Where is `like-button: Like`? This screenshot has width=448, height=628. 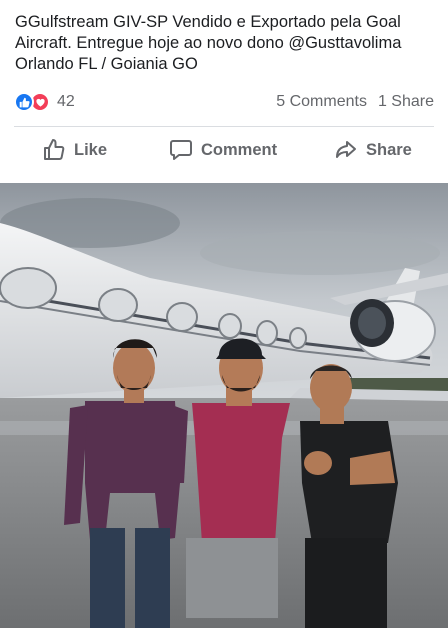
like-button: Like is located at coordinates (74, 150).